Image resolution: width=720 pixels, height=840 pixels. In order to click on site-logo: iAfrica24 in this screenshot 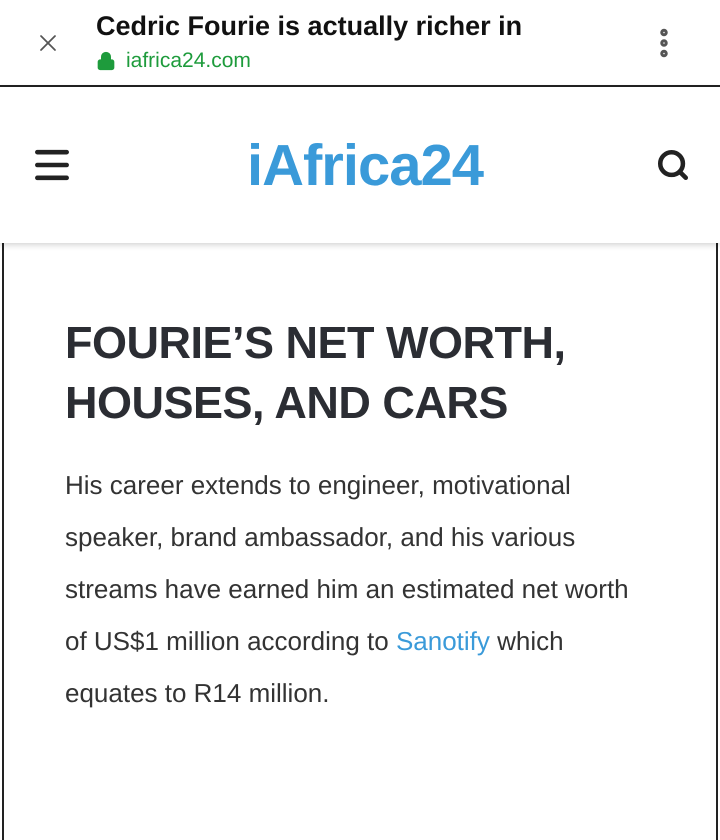, I will do `click(365, 165)`.